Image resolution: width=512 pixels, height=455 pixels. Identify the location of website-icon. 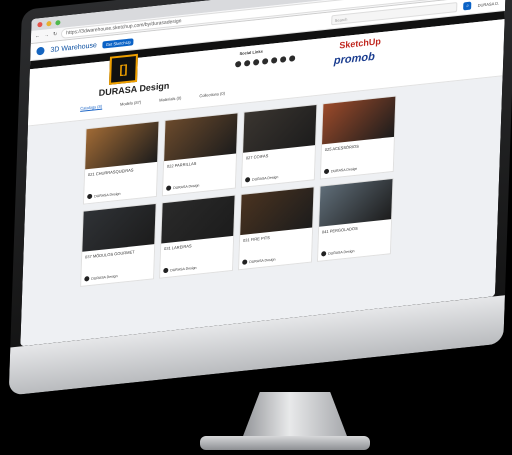
(283, 59).